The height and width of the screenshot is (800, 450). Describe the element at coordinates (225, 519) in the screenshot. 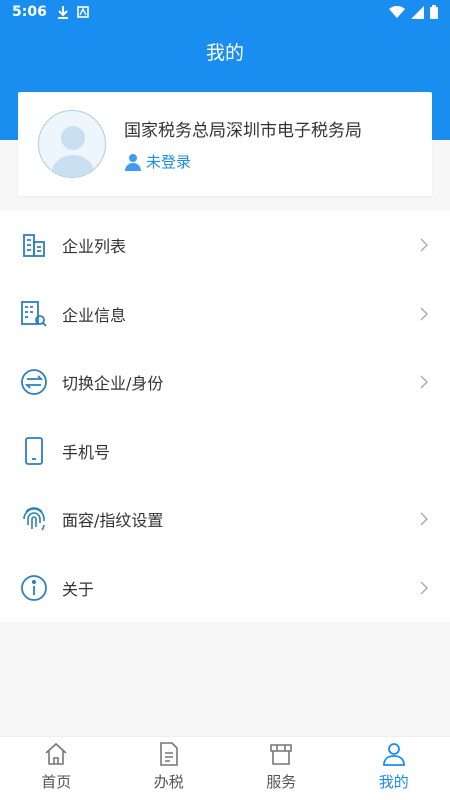

I see `menu-item-biometric: 面容/指纹设置` at that location.